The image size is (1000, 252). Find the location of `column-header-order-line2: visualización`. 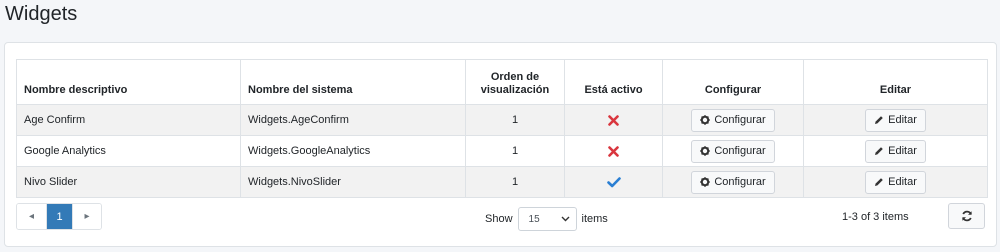

column-header-order-line2: visualización is located at coordinates (515, 90).